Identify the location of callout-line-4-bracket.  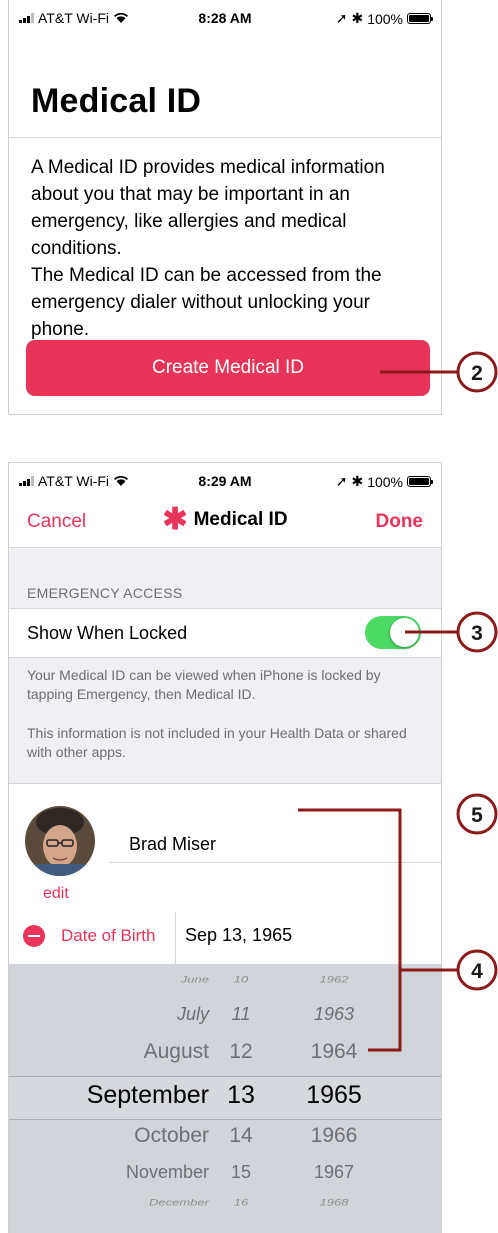
(350, 930).